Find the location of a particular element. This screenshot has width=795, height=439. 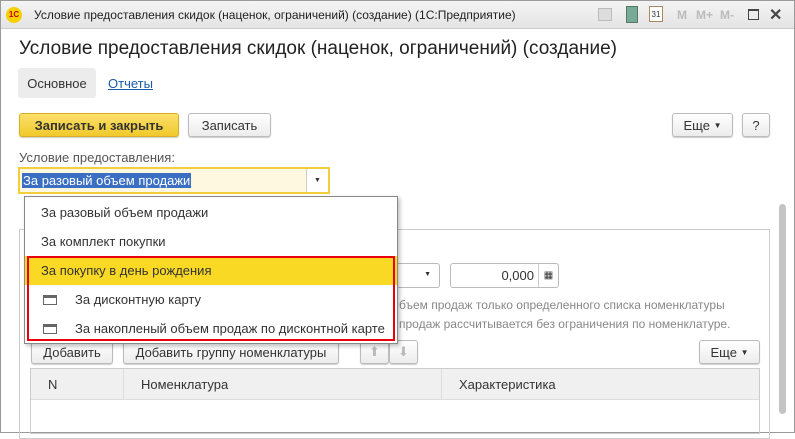

type-select: ▼ is located at coordinates (418, 275).